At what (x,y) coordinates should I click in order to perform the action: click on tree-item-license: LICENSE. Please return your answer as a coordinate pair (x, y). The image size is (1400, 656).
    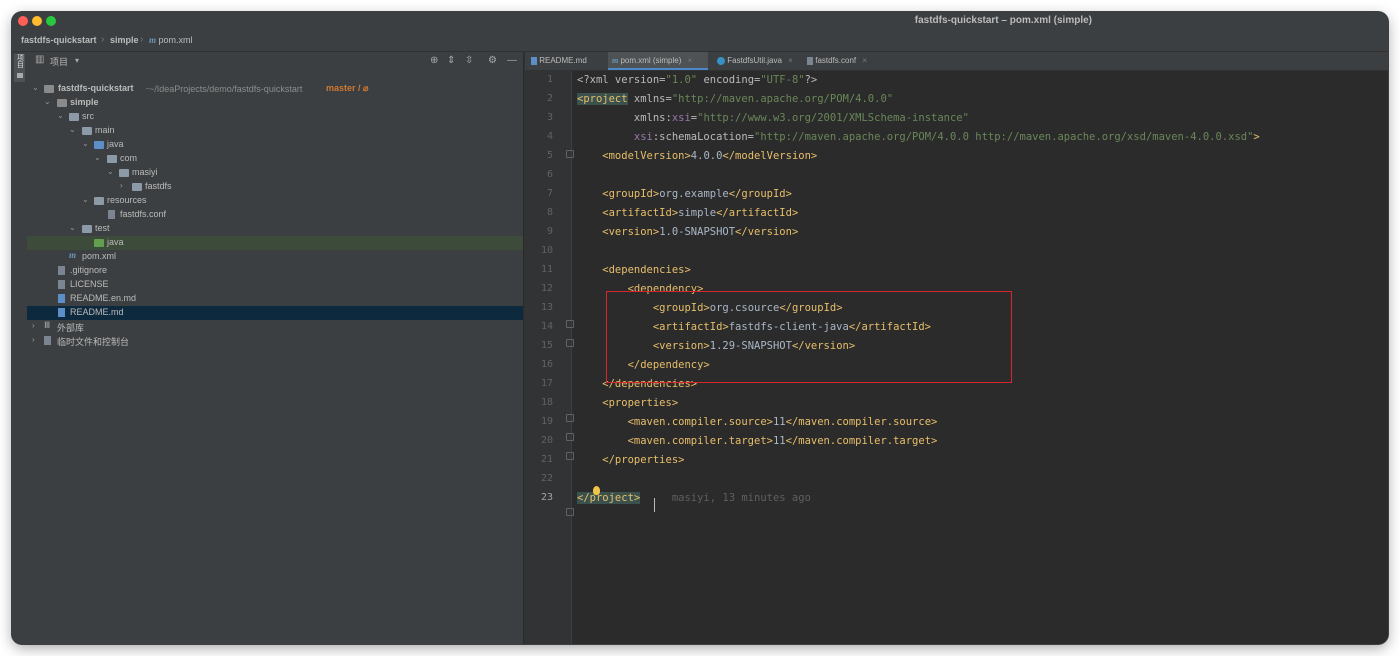
    Looking at the image, I should click on (275, 285).